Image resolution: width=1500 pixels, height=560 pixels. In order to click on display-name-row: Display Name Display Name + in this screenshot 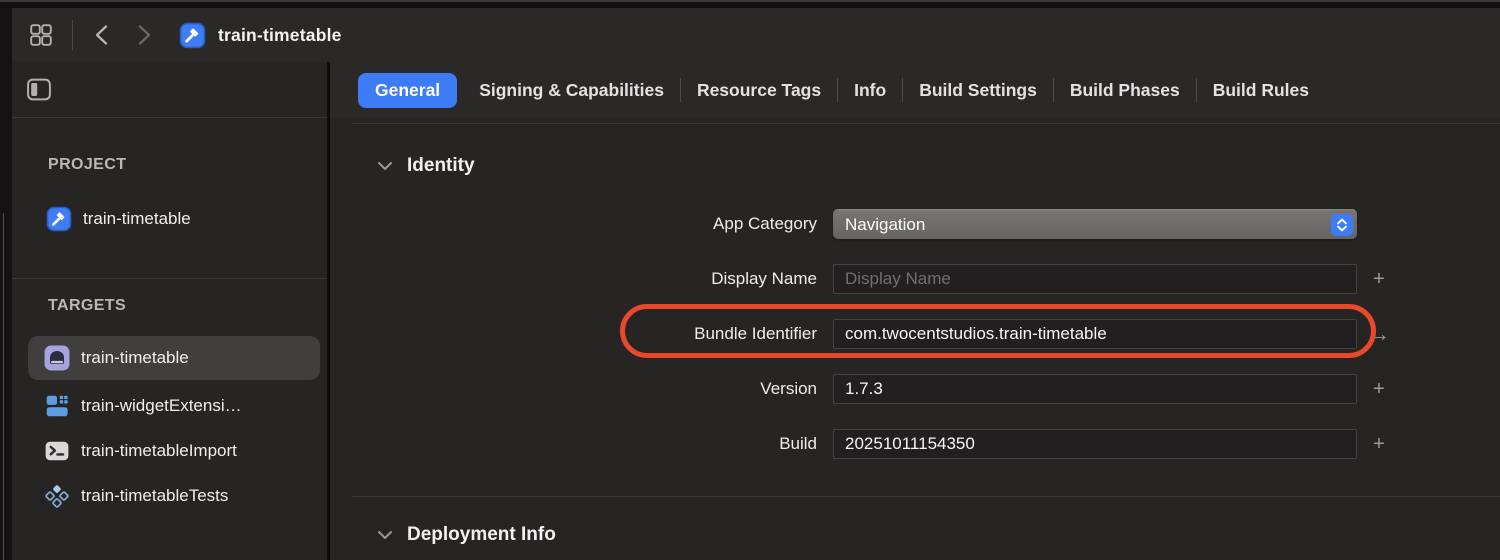, I will do `click(915, 279)`.